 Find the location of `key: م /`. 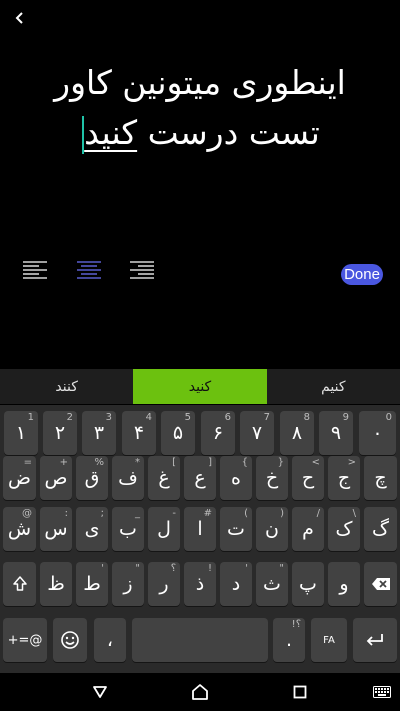

key: م / is located at coordinates (308, 529).